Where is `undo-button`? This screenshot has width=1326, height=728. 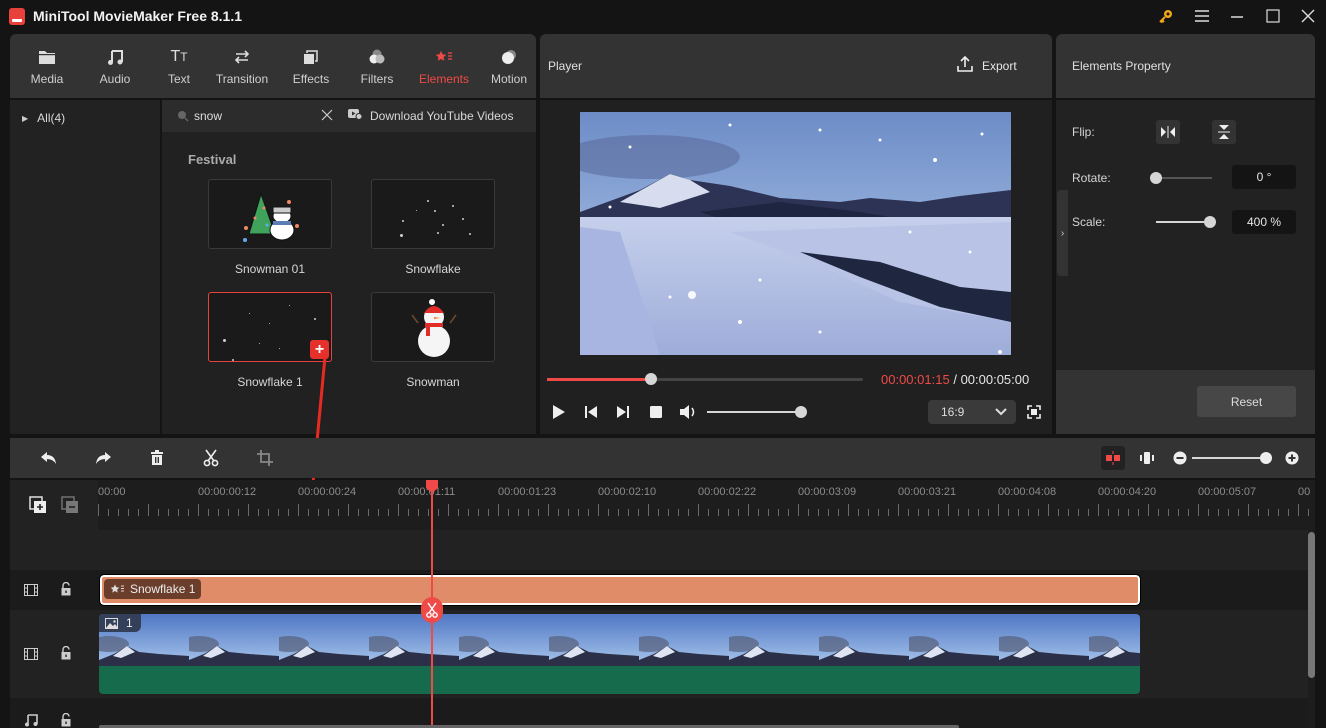
undo-button is located at coordinates (49, 458).